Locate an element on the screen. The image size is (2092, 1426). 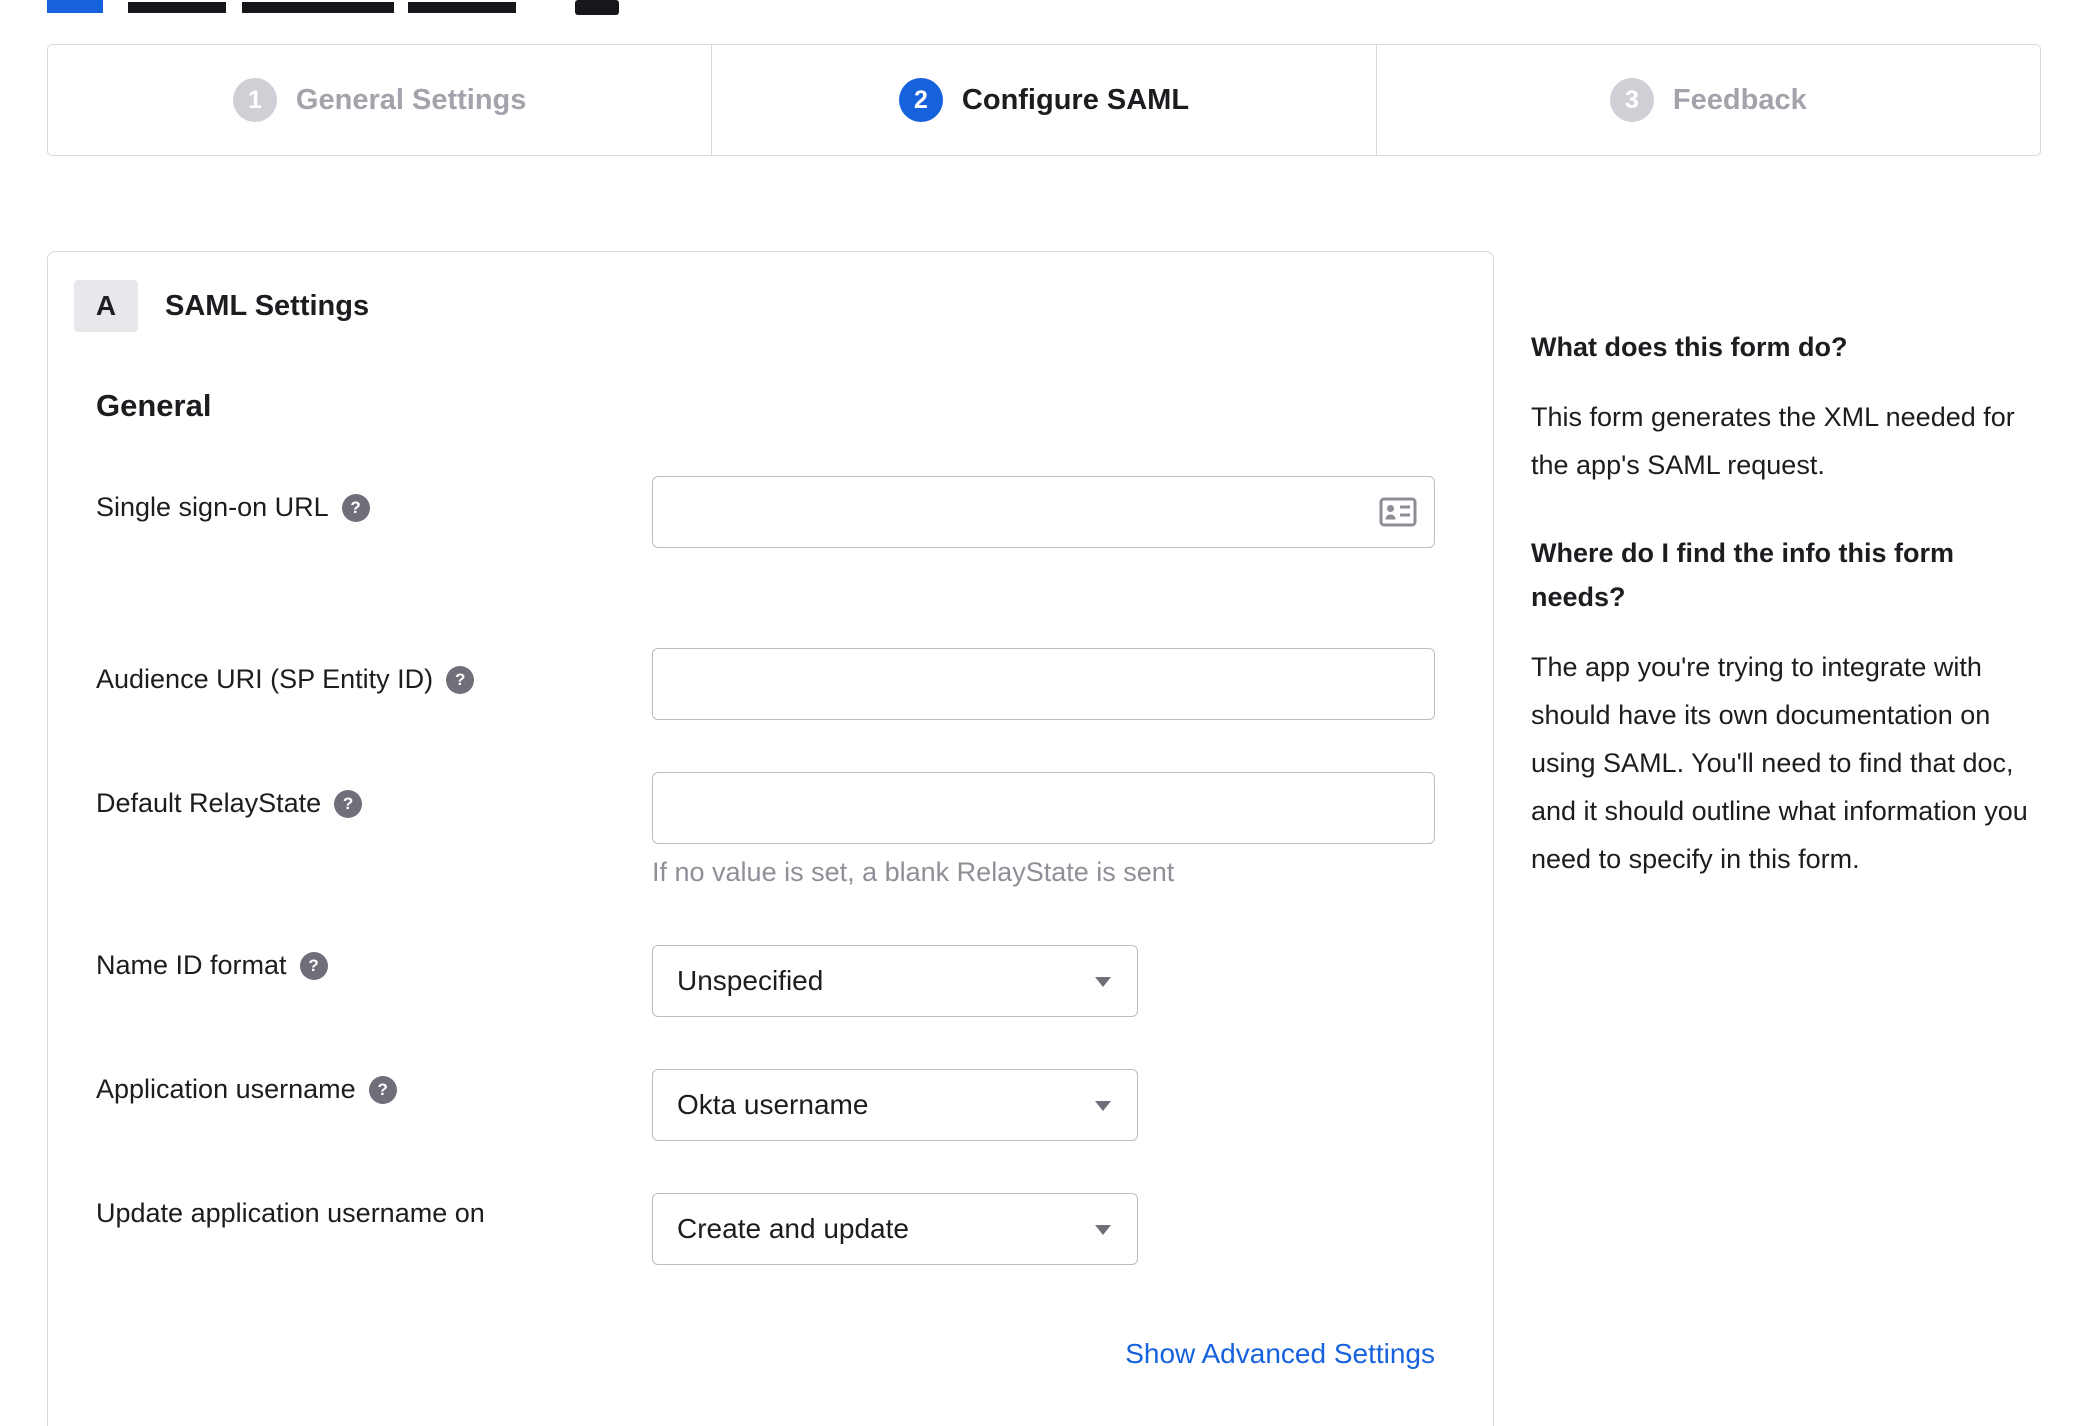
relay-state-label: Default RelayState is located at coordinates (209, 803).